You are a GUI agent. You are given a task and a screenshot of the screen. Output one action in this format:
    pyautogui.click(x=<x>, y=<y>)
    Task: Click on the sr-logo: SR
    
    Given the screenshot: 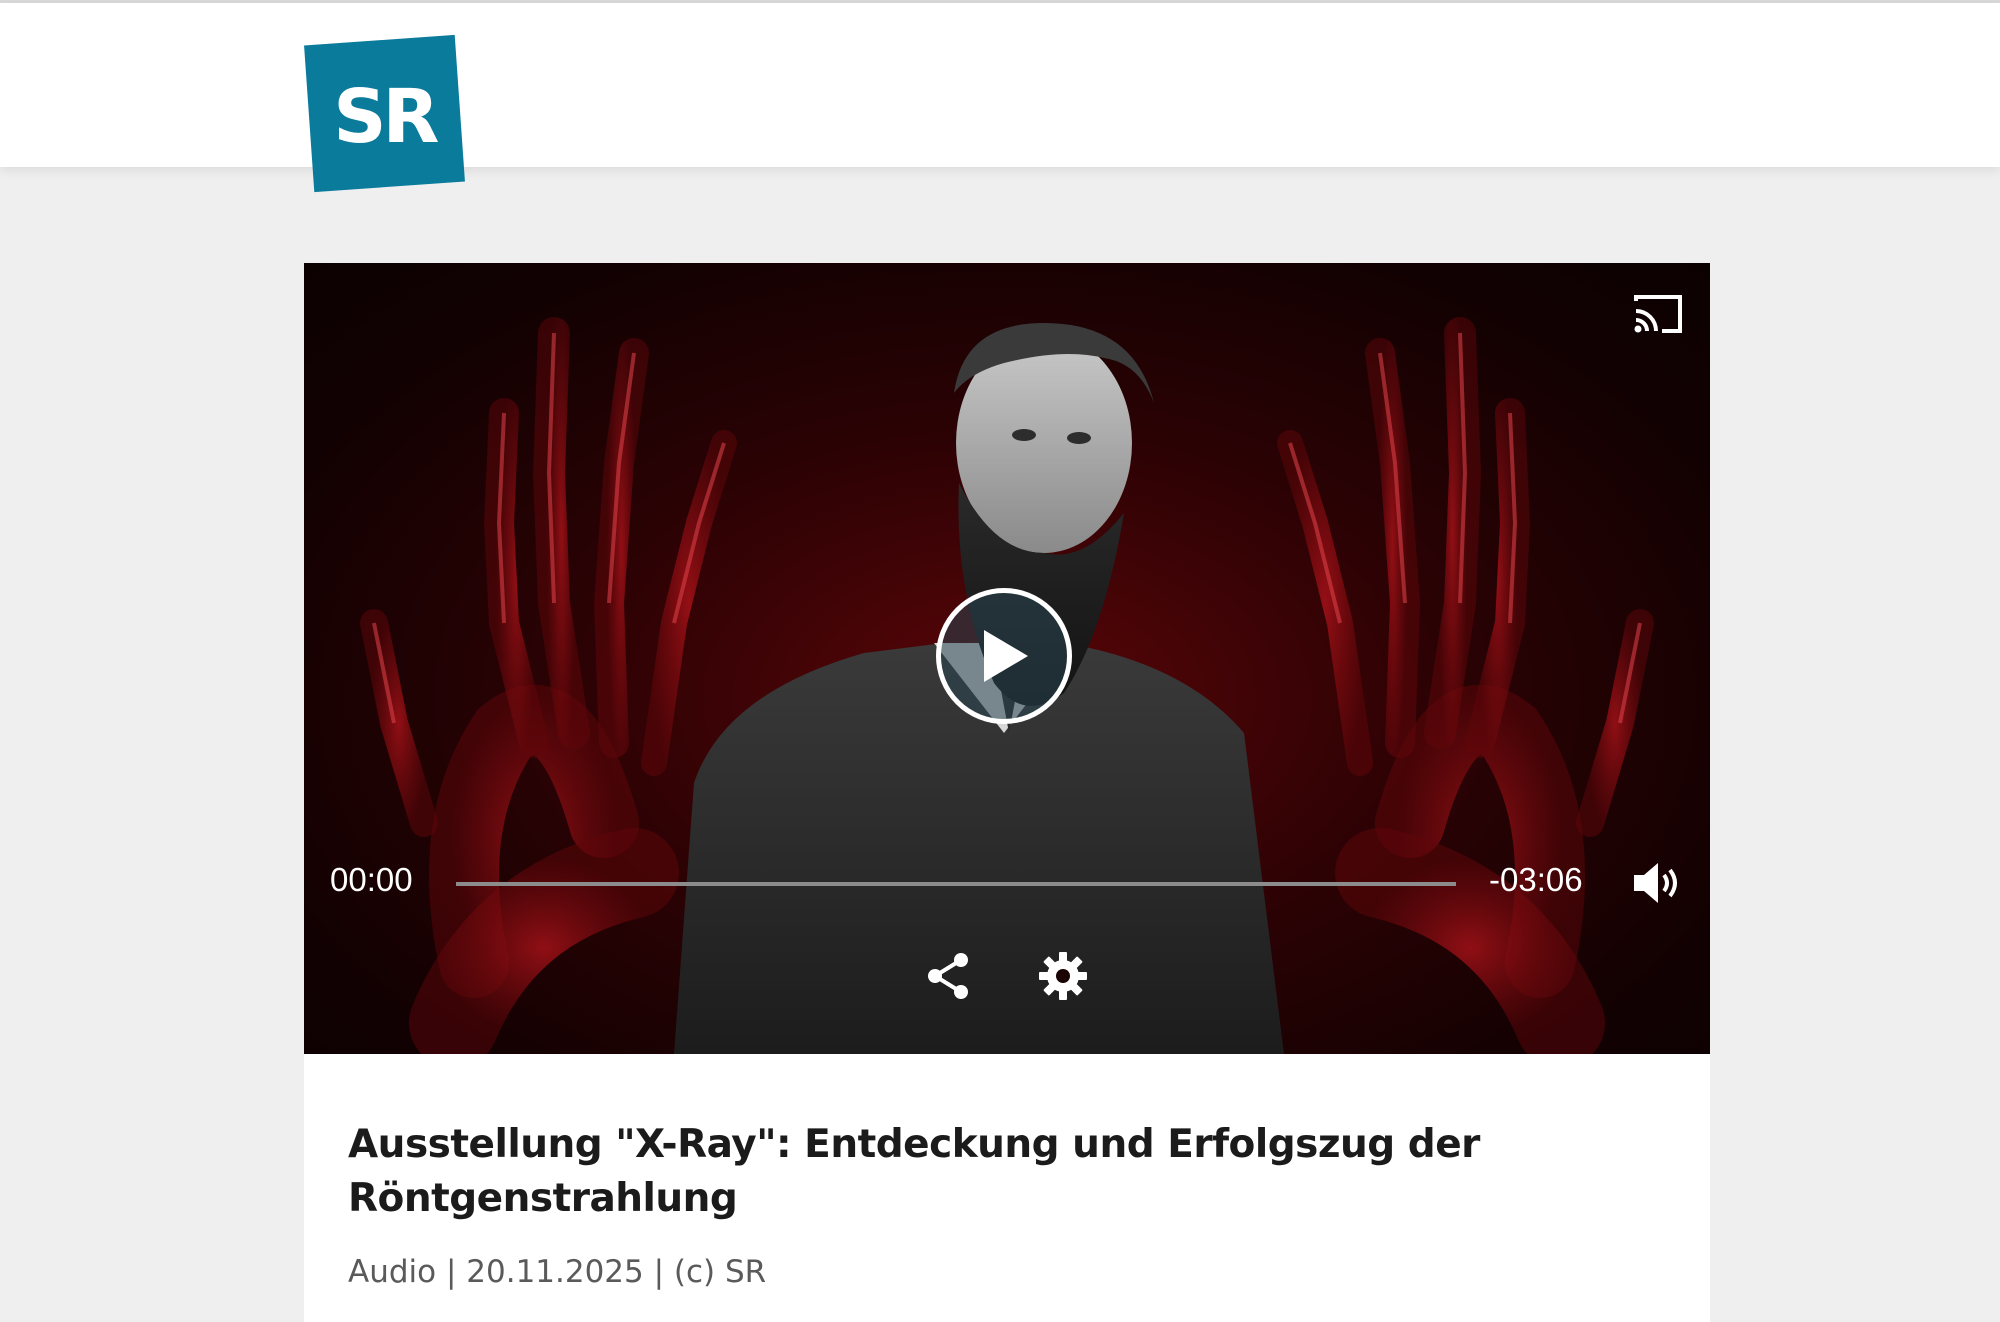 What is the action you would take?
    pyautogui.click(x=384, y=113)
    